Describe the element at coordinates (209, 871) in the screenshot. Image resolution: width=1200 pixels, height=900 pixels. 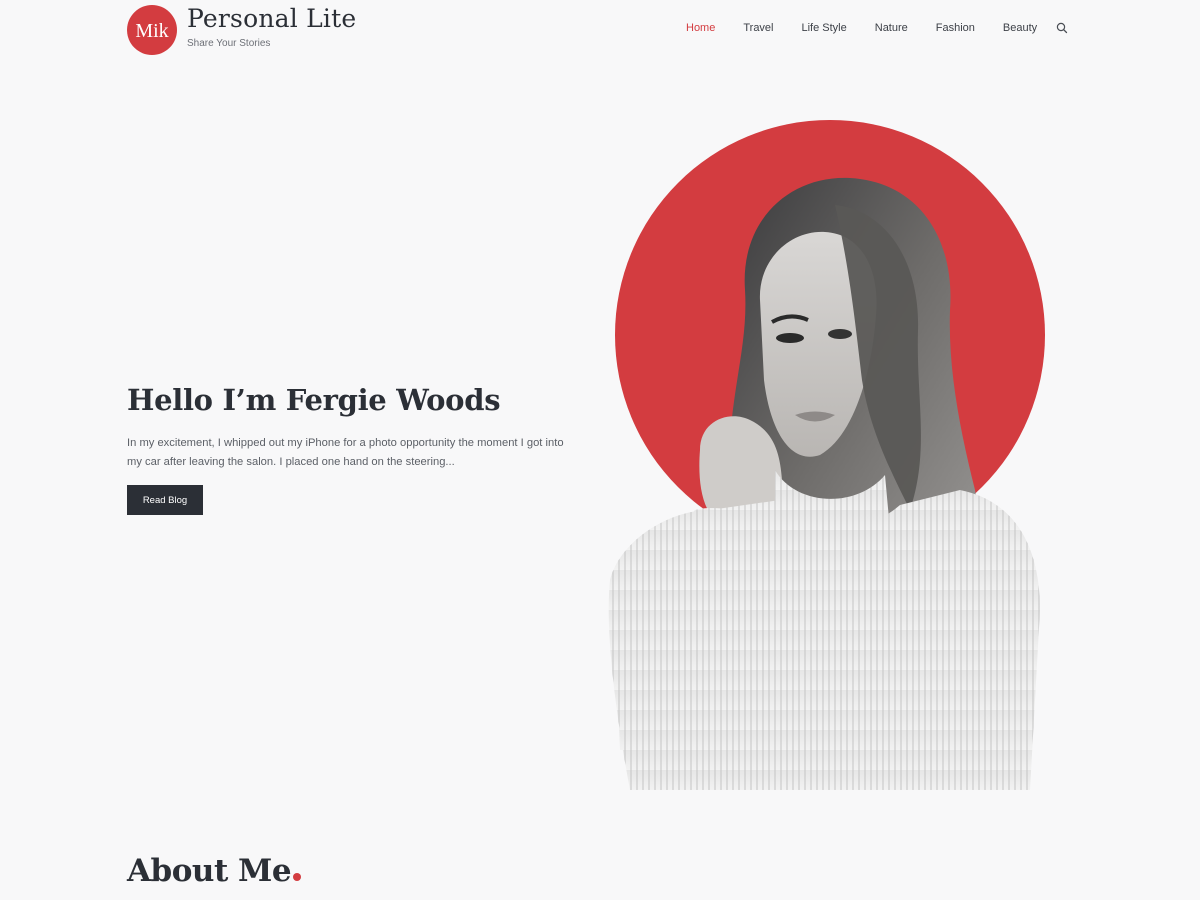
I see `about-heading-text: About Me` at that location.